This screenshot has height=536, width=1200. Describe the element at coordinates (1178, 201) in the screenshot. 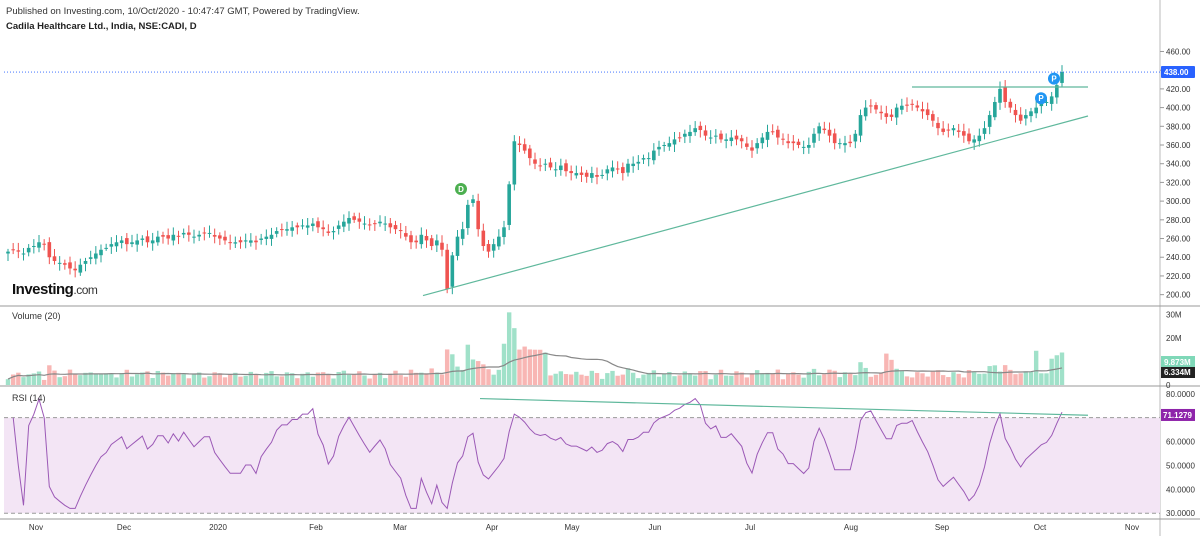

I see `y-tick-label: 300.00` at that location.